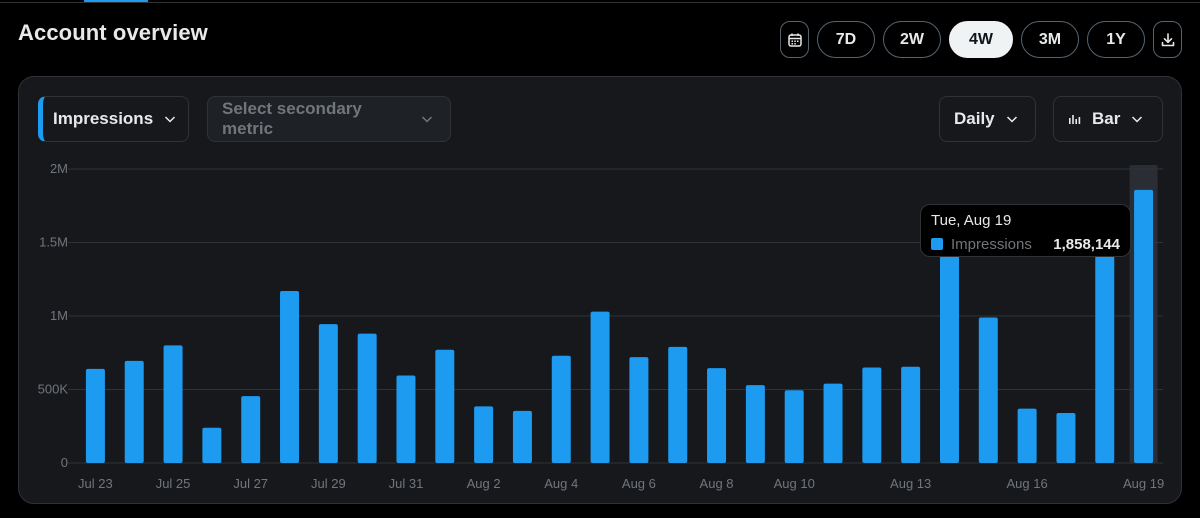 The image size is (1200, 518). I want to click on range-7d-button: 7D, so click(846, 39).